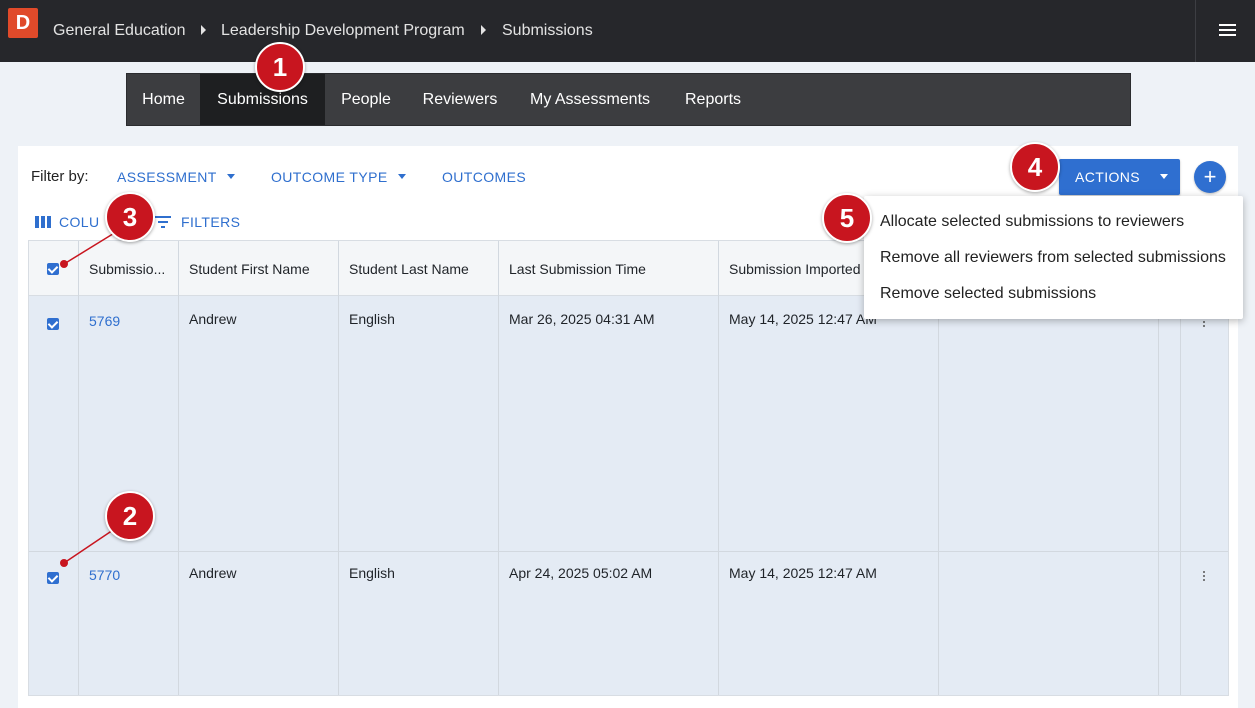 The height and width of the screenshot is (708, 1255). Describe the element at coordinates (847, 218) in the screenshot. I see `callout-5: 5` at that location.